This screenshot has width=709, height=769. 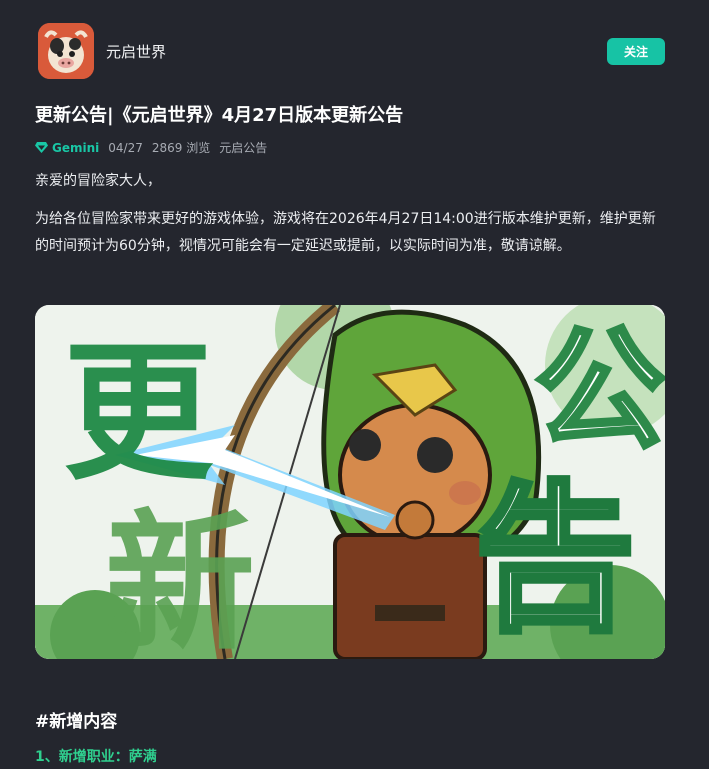 What do you see at coordinates (66, 51) in the screenshot?
I see `app-avatar` at bounding box center [66, 51].